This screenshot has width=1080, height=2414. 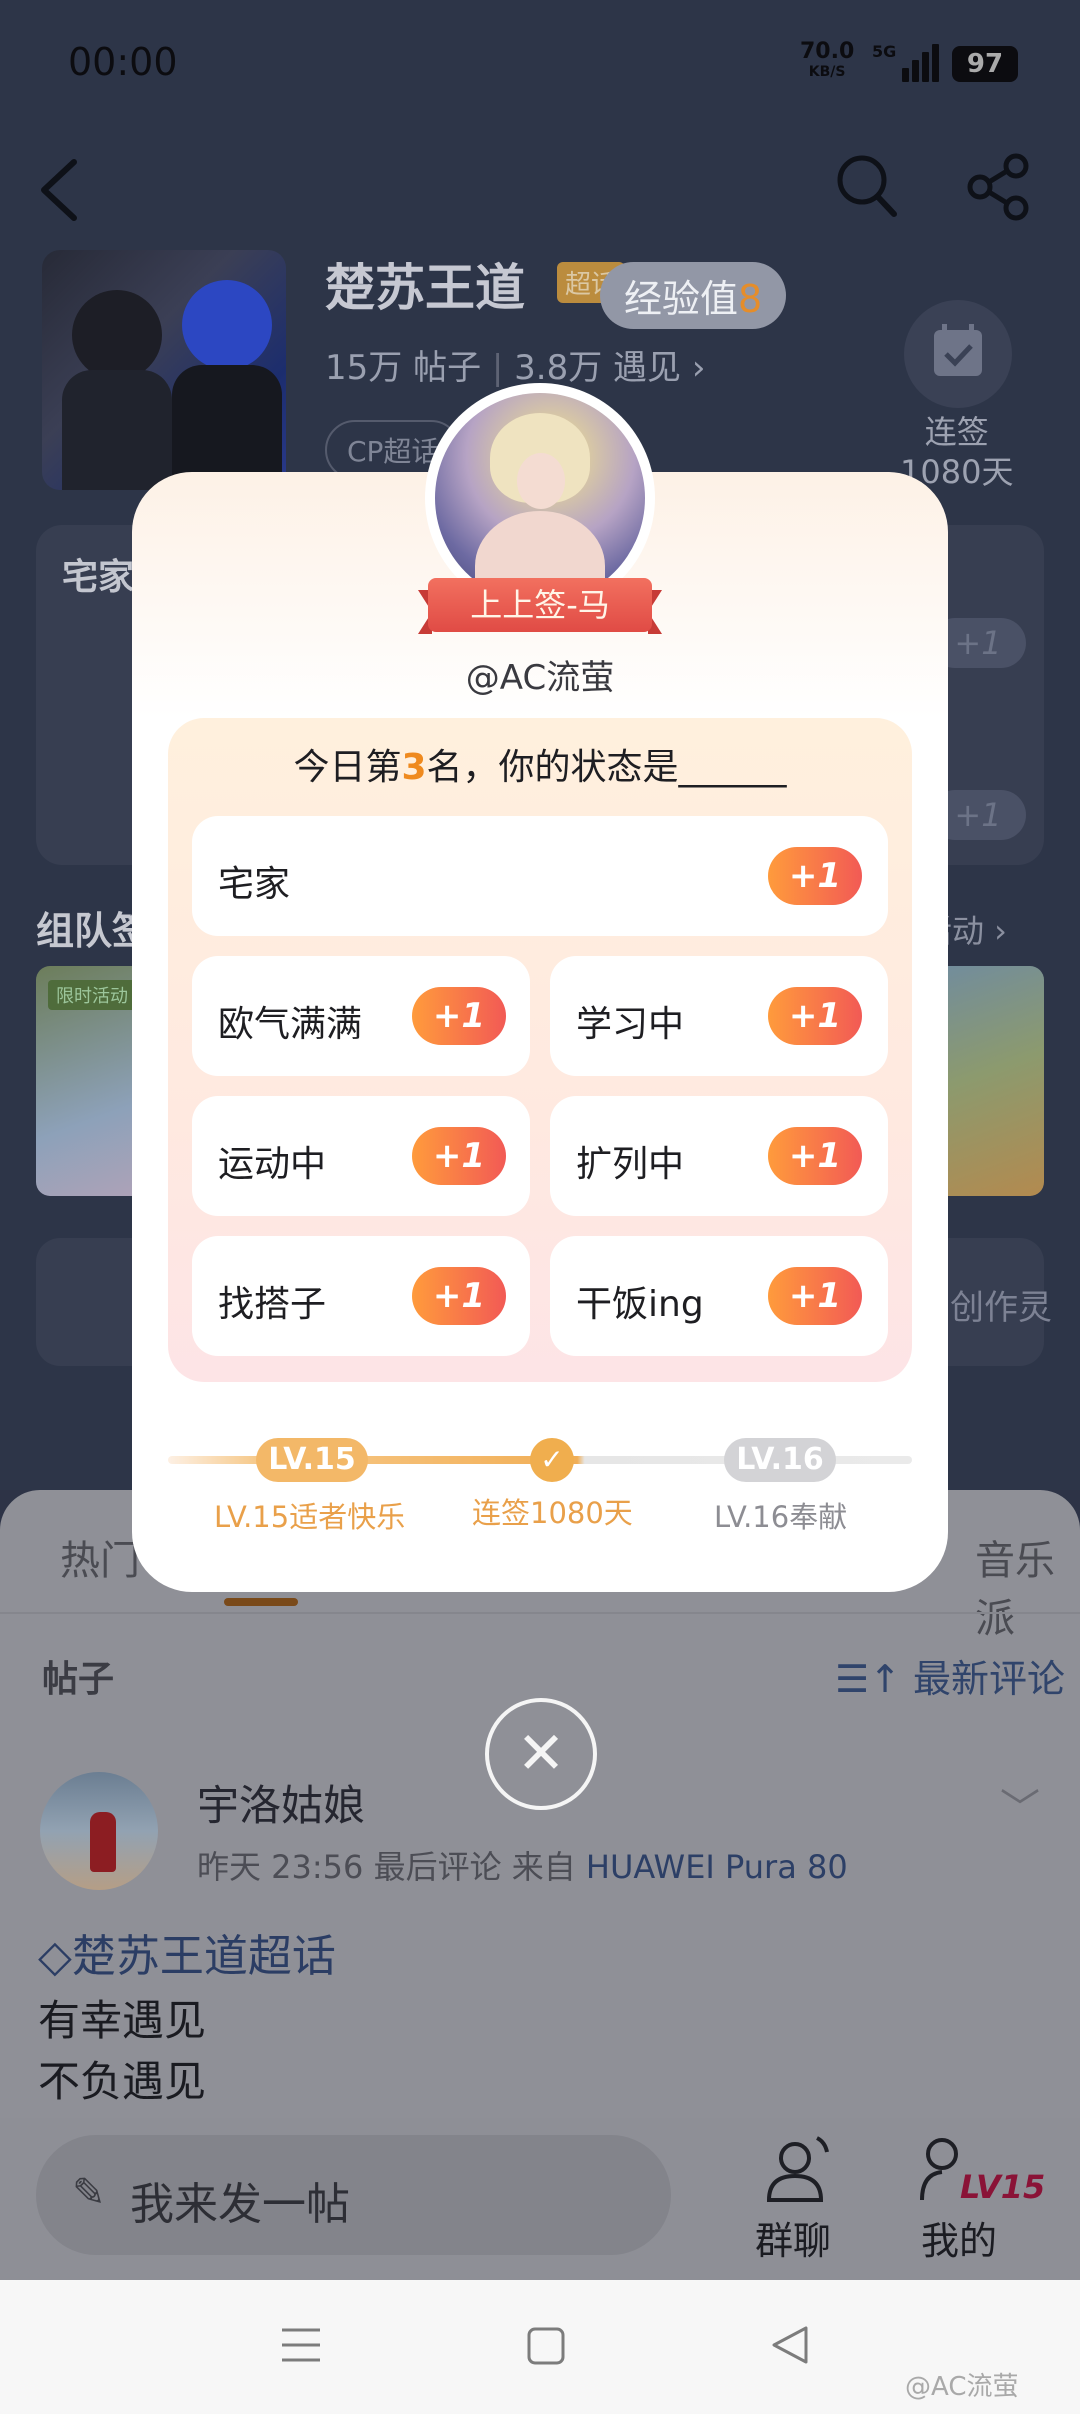 I want to click on sort-label: 最新评论, so click(x=989, y=1679).